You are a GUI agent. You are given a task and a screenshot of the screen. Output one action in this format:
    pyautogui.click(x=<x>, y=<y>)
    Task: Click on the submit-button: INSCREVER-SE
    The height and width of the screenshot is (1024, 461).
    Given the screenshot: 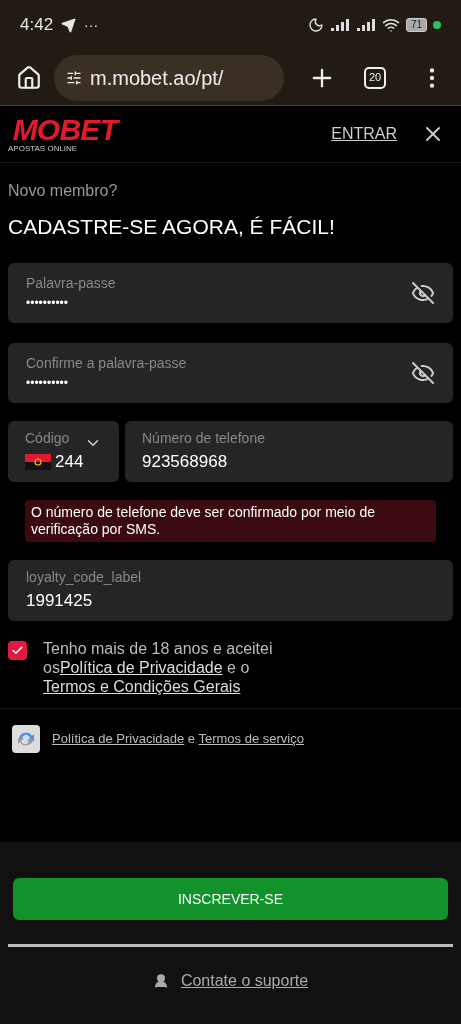 What is the action you would take?
    pyautogui.click(x=230, y=899)
    